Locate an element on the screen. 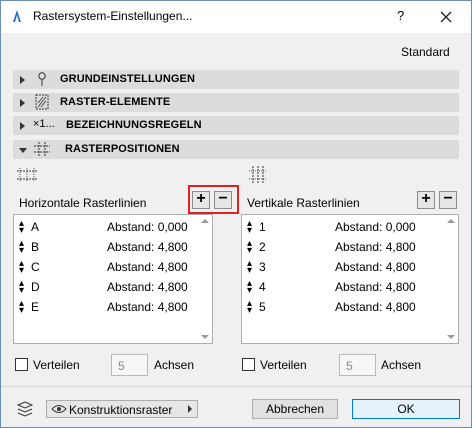  title-bar: Rastersystem-Einstellungen... ? is located at coordinates (236, 17).